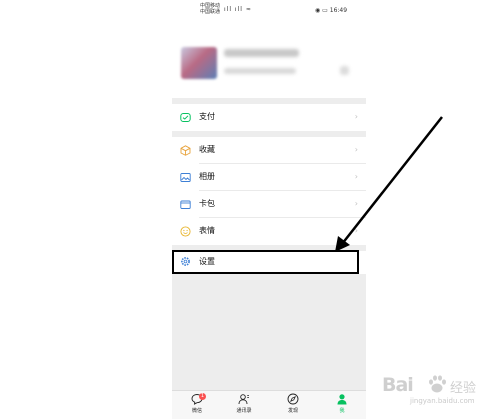  Describe the element at coordinates (207, 203) in the screenshot. I see `menu-item-label: 卡包` at that location.